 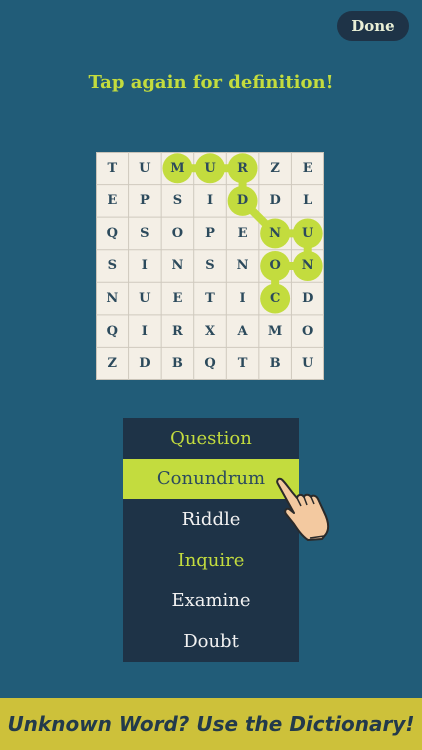 I want to click on done-button: Done, so click(x=373, y=26).